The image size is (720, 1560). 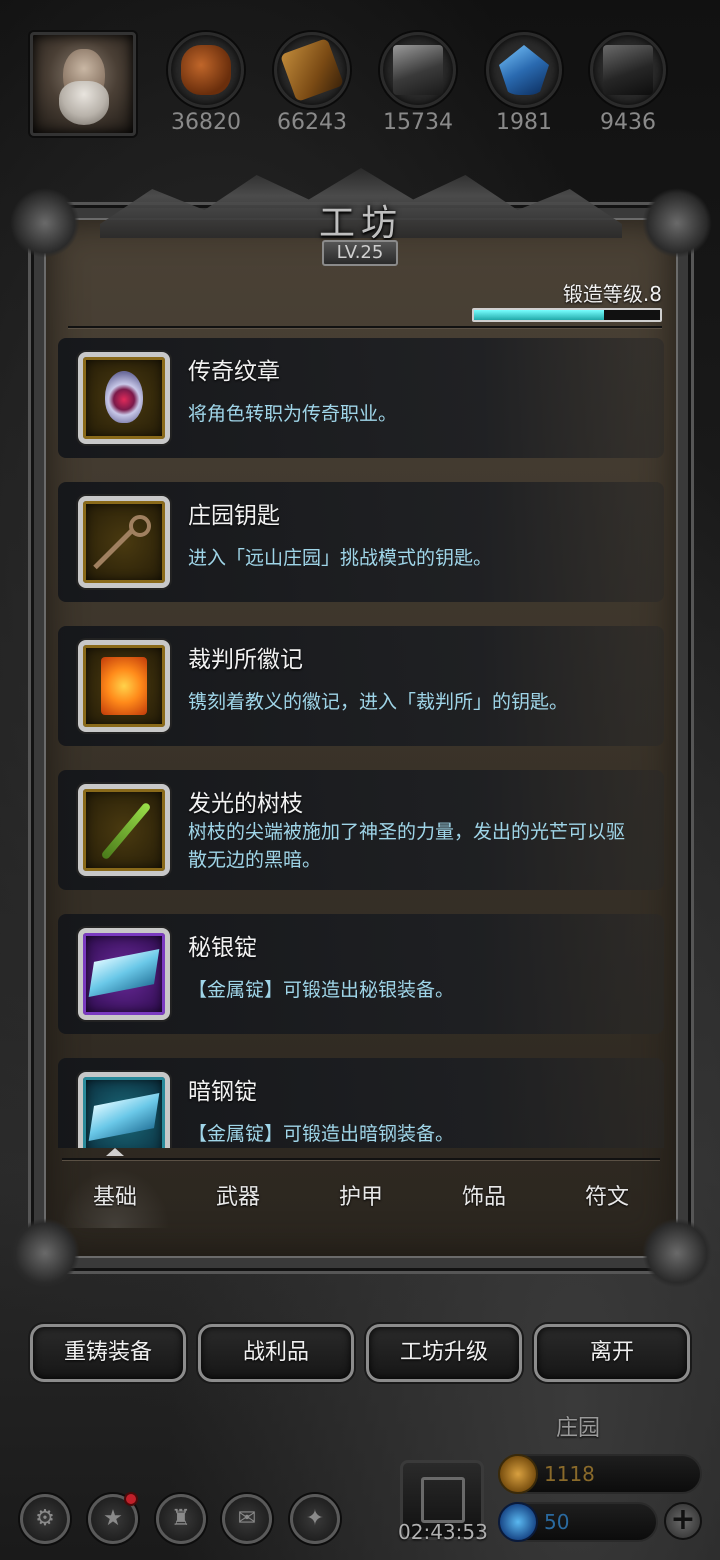 What do you see at coordinates (569, 1474) in the screenshot?
I see `gold-value: 1118` at bounding box center [569, 1474].